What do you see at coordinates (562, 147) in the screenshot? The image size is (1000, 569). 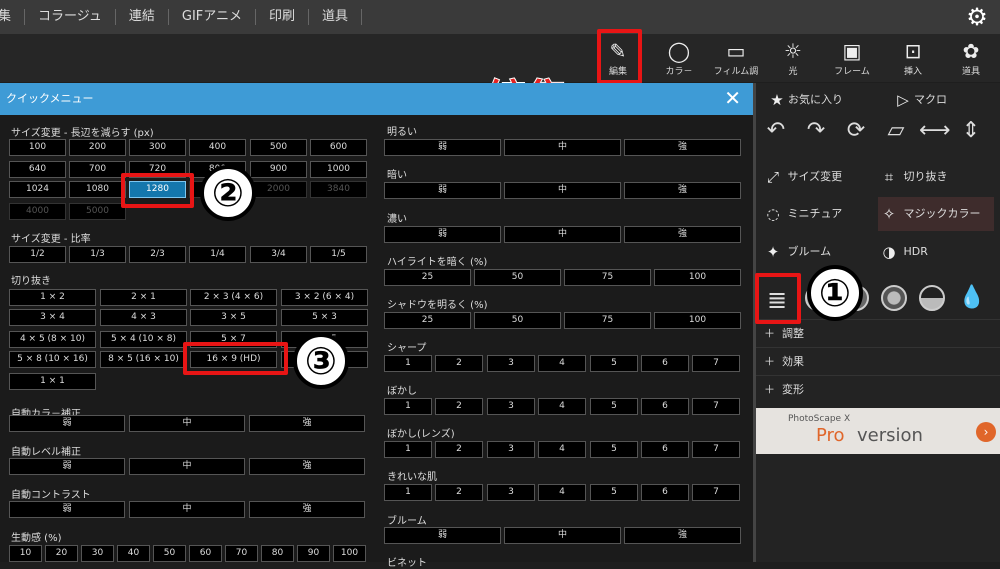 I see `bright-option: 中` at bounding box center [562, 147].